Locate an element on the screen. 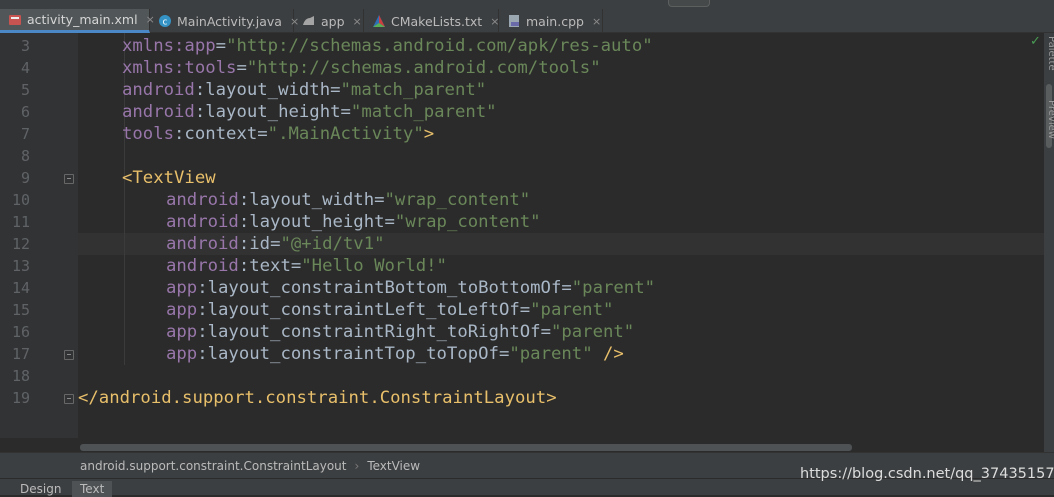 This screenshot has width=1054, height=497. code-line: android:text="Hello World!" is located at coordinates (306, 266).